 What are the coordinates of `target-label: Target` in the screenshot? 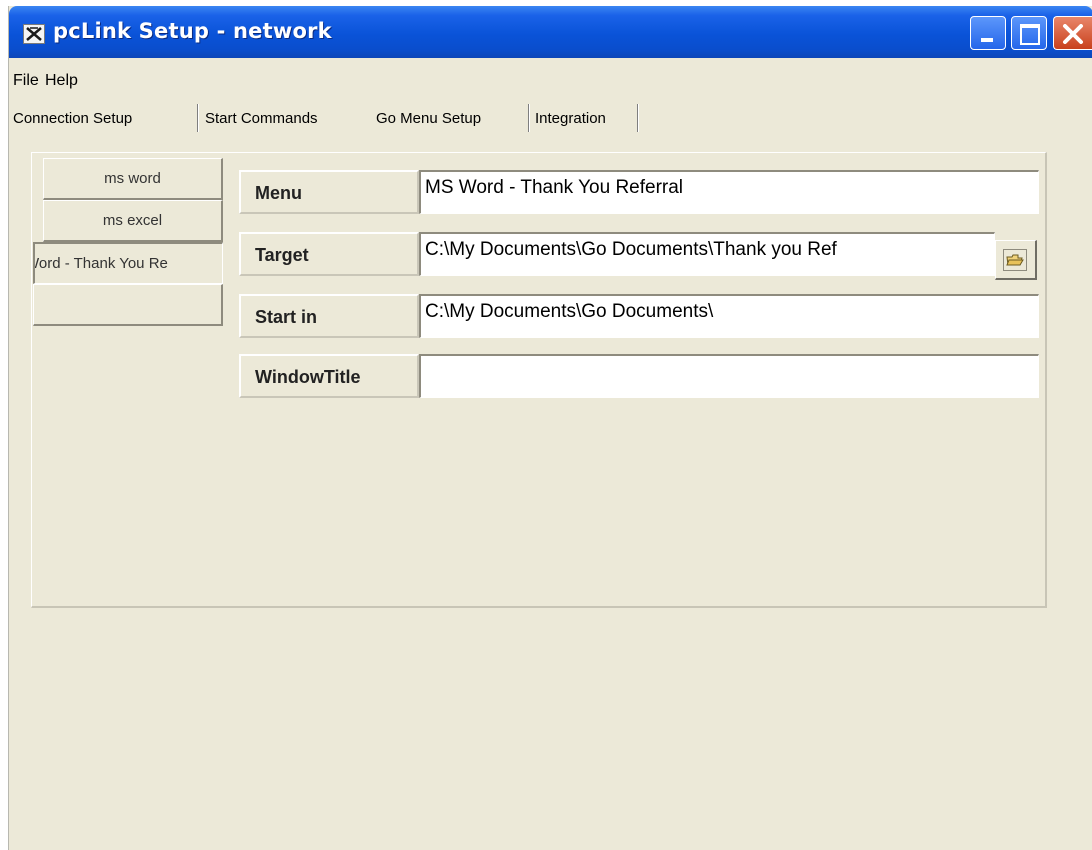 It's located at (329, 254).